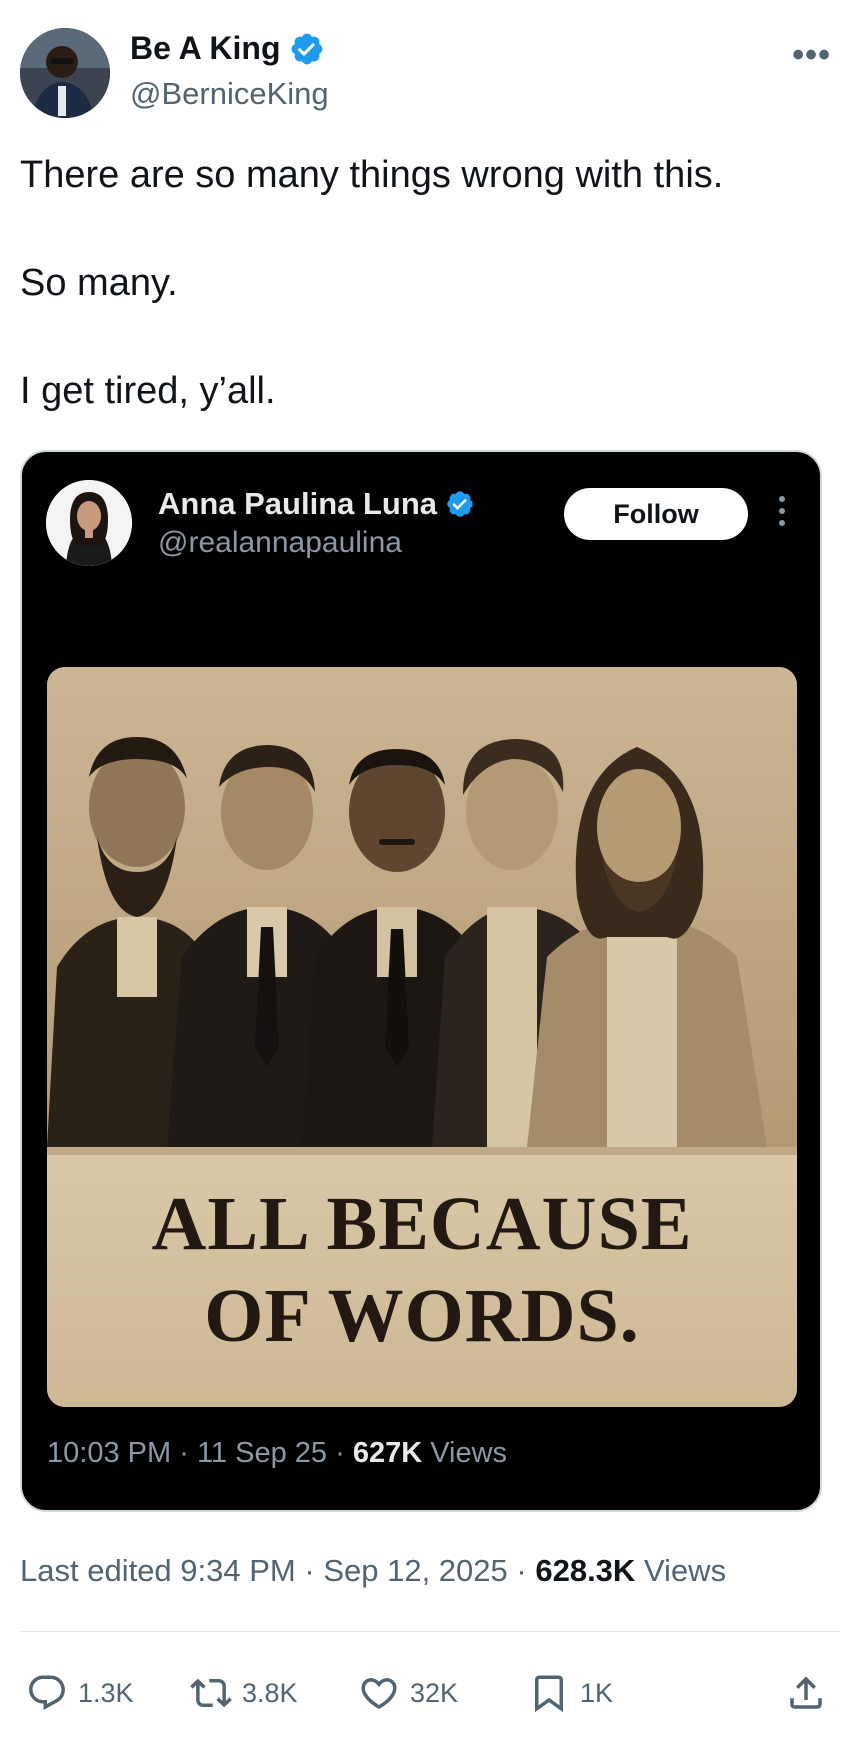 This screenshot has height=1740, width=861. Describe the element at coordinates (782, 514) in the screenshot. I see `quoted-more-options-icon` at that location.